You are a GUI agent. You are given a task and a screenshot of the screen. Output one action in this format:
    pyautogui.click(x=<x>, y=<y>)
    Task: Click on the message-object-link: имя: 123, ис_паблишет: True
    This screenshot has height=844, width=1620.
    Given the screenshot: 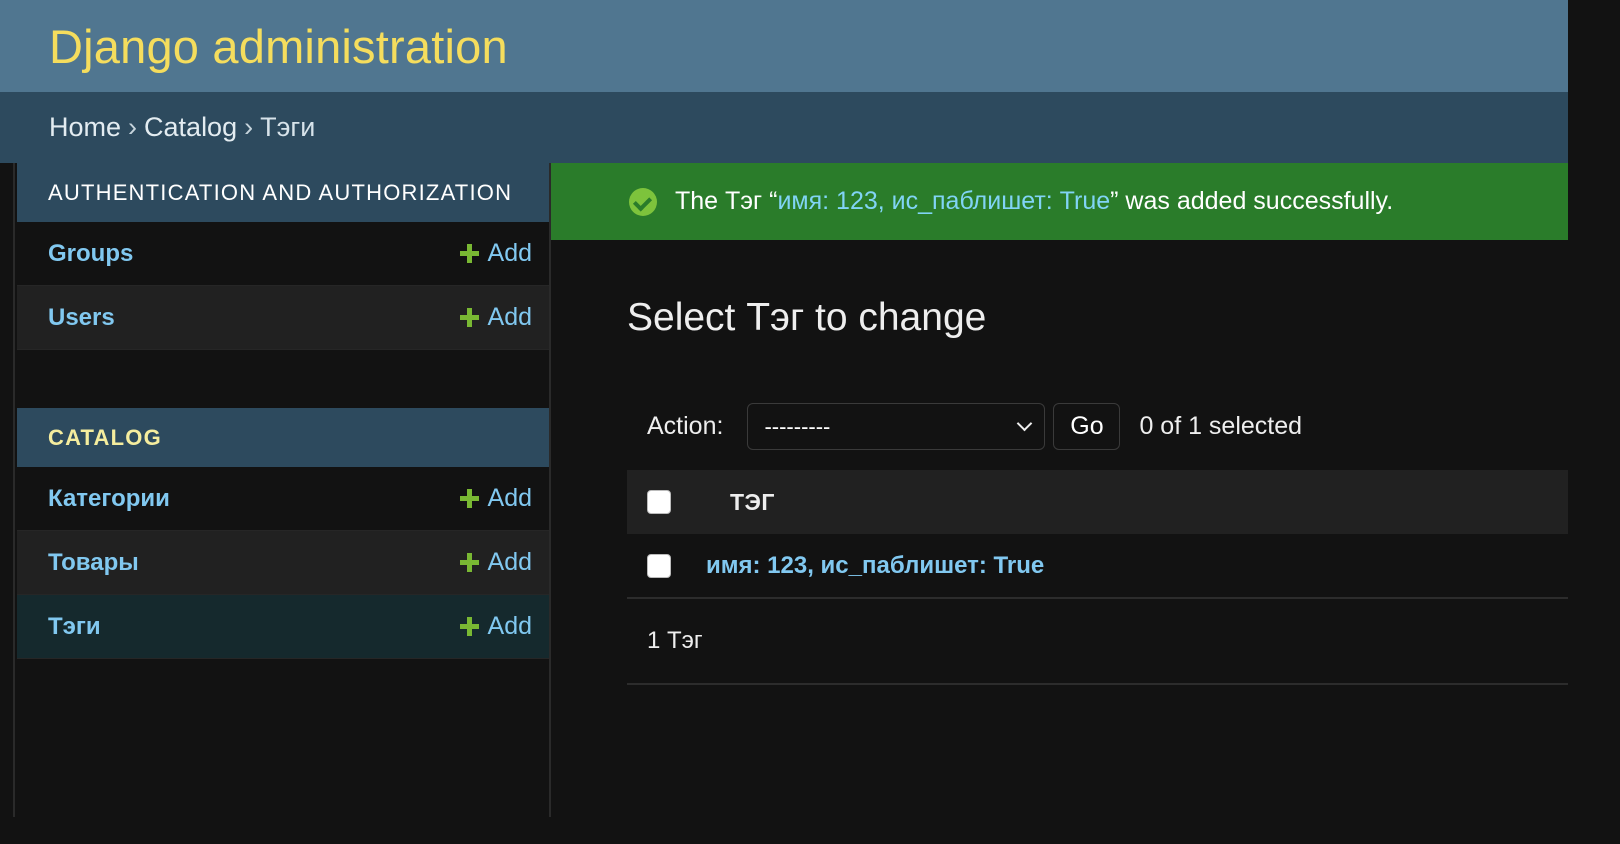 What is the action you would take?
    pyautogui.click(x=943, y=201)
    